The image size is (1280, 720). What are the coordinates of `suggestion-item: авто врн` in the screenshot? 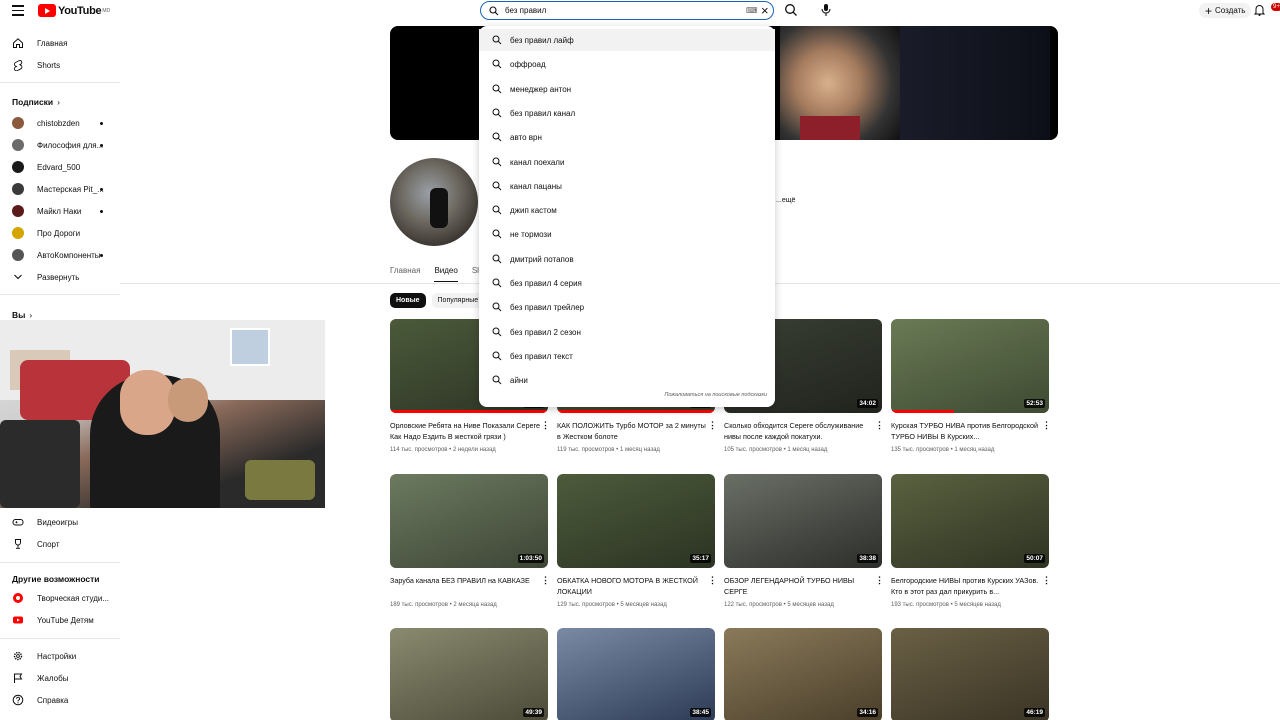 It's located at (627, 137).